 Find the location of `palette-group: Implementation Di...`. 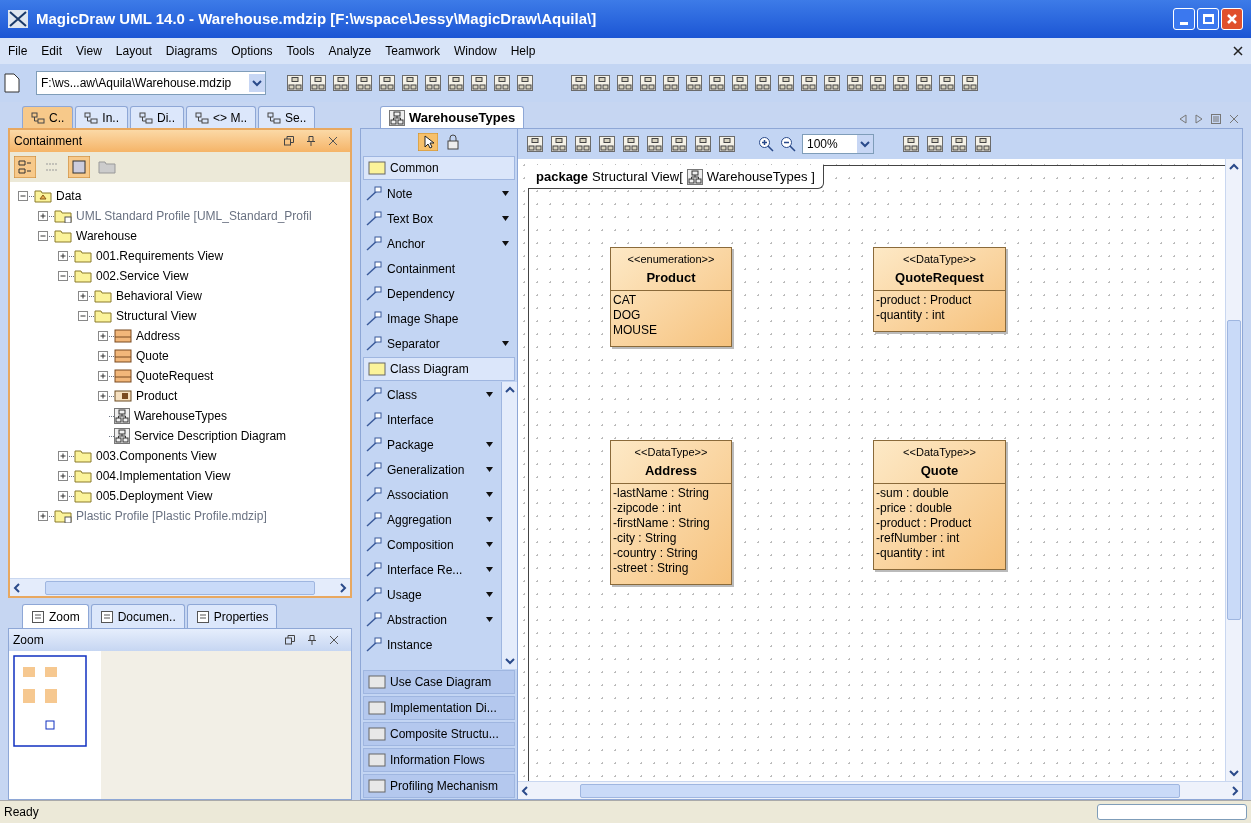

palette-group: Implementation Di... is located at coordinates (439, 708).